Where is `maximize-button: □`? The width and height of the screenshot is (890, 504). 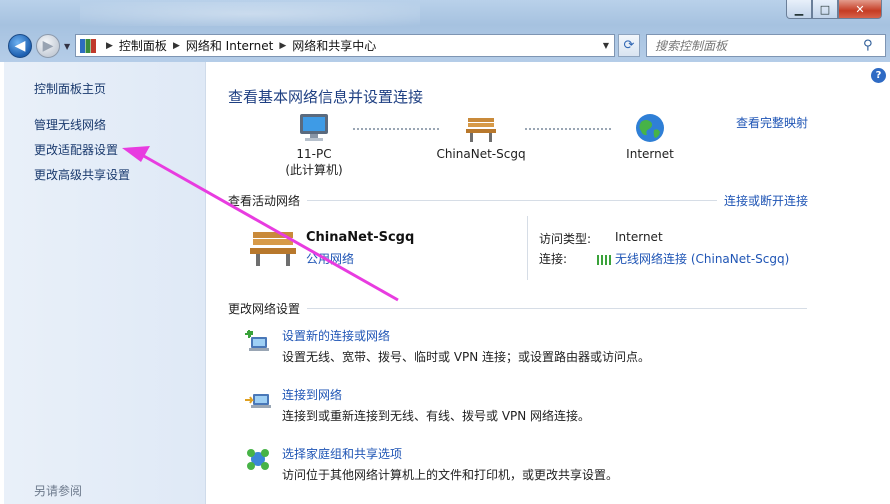
maximize-button: □ is located at coordinates (825, 9).